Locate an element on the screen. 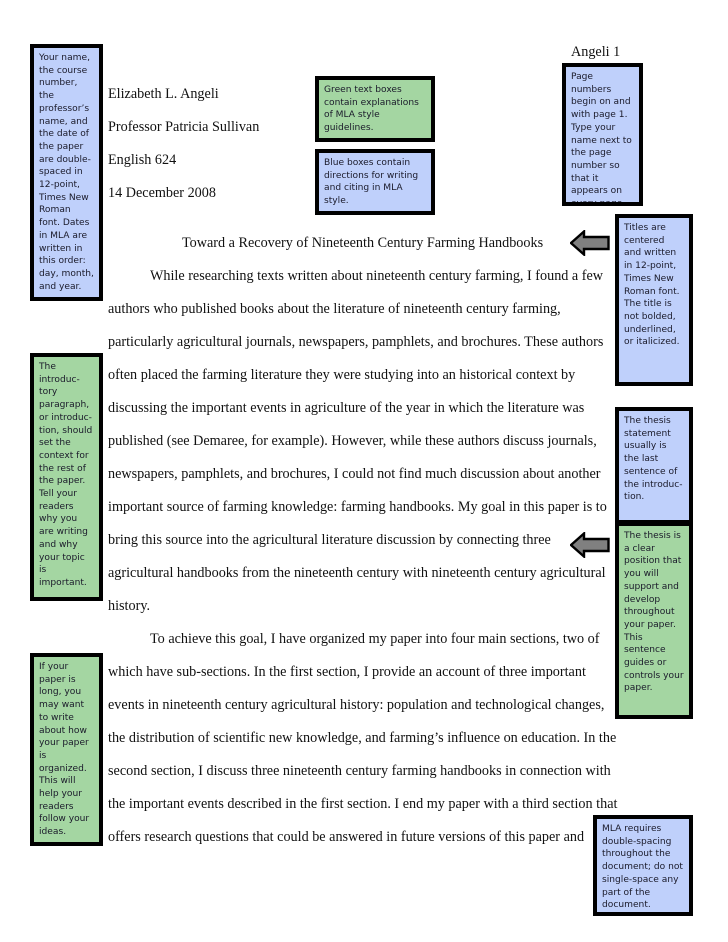  author-name: Elizabeth L. Angeli is located at coordinates (163, 94).